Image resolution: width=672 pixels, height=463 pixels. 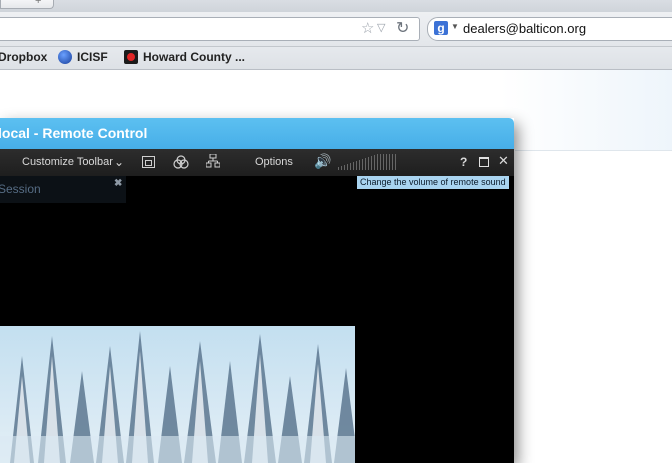 What do you see at coordinates (484, 162) in the screenshot?
I see `maximize-icon` at bounding box center [484, 162].